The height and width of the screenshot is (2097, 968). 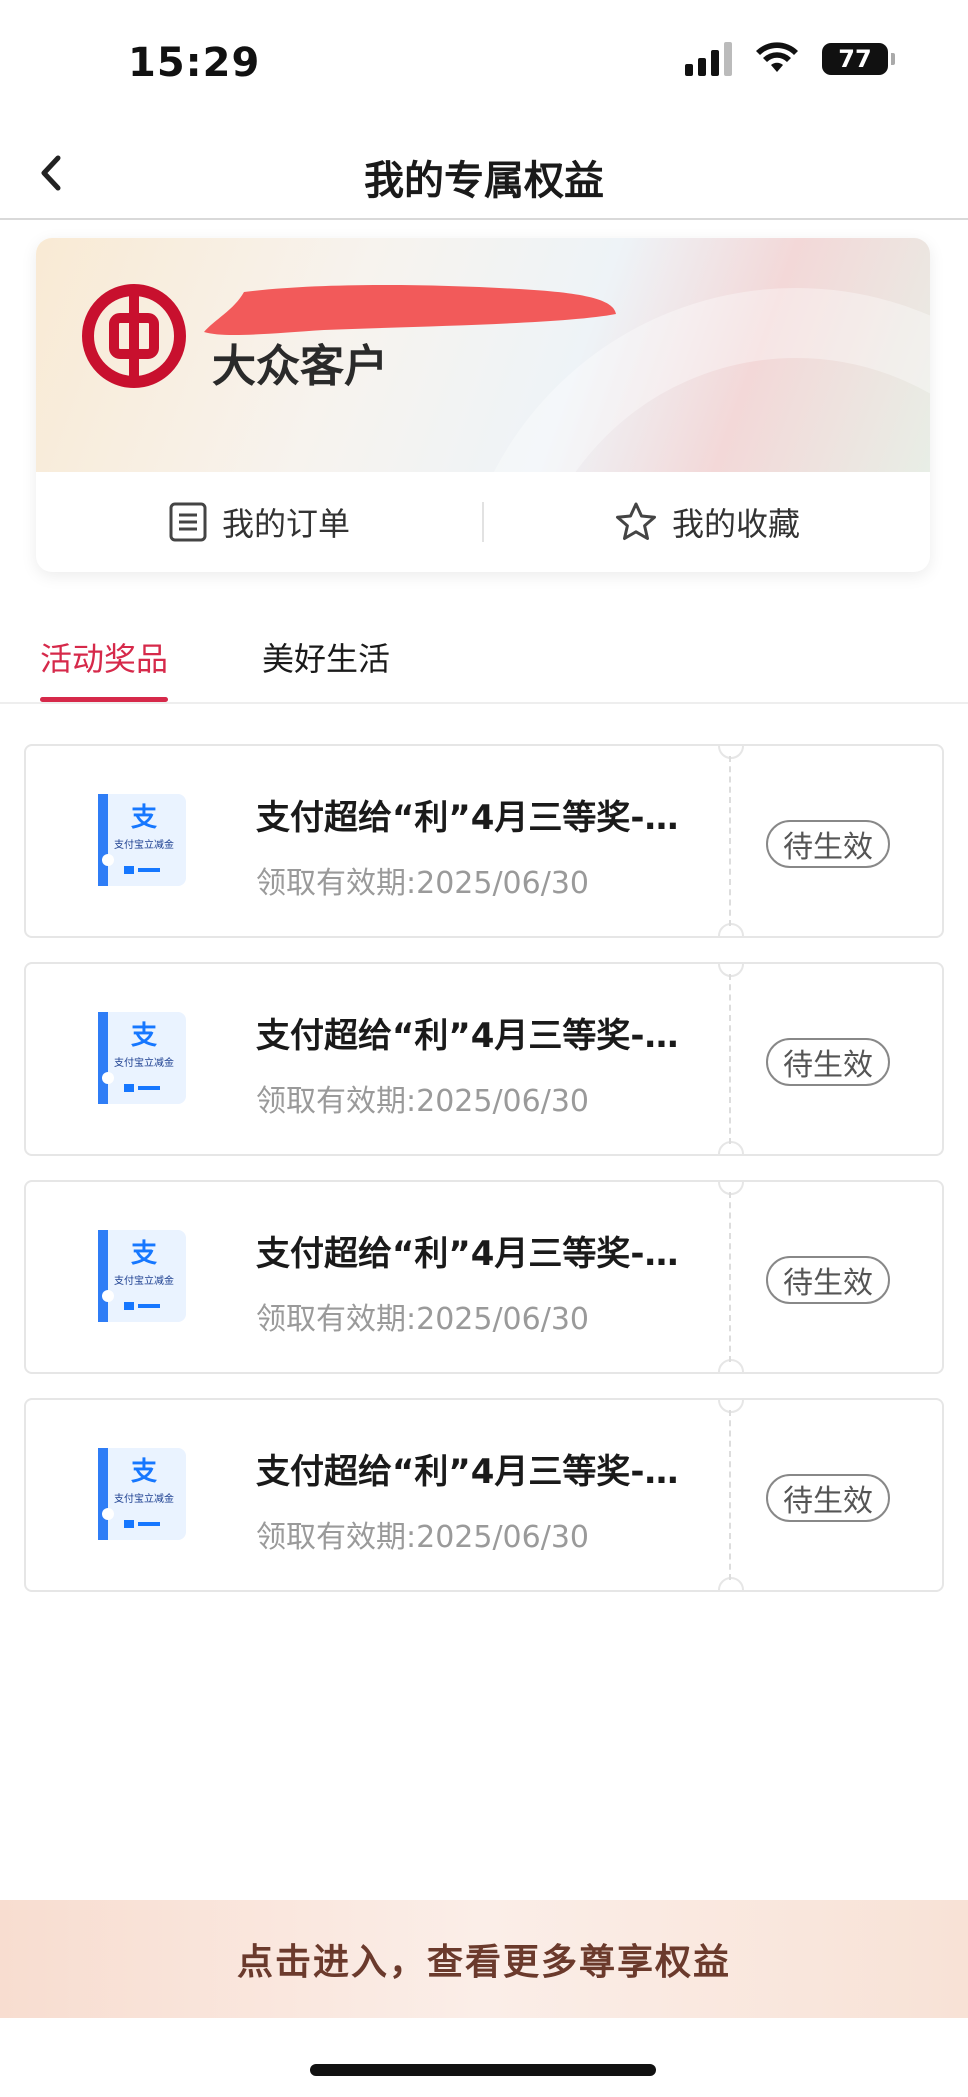 I want to click on status-icons: 77, so click(x=790, y=59).